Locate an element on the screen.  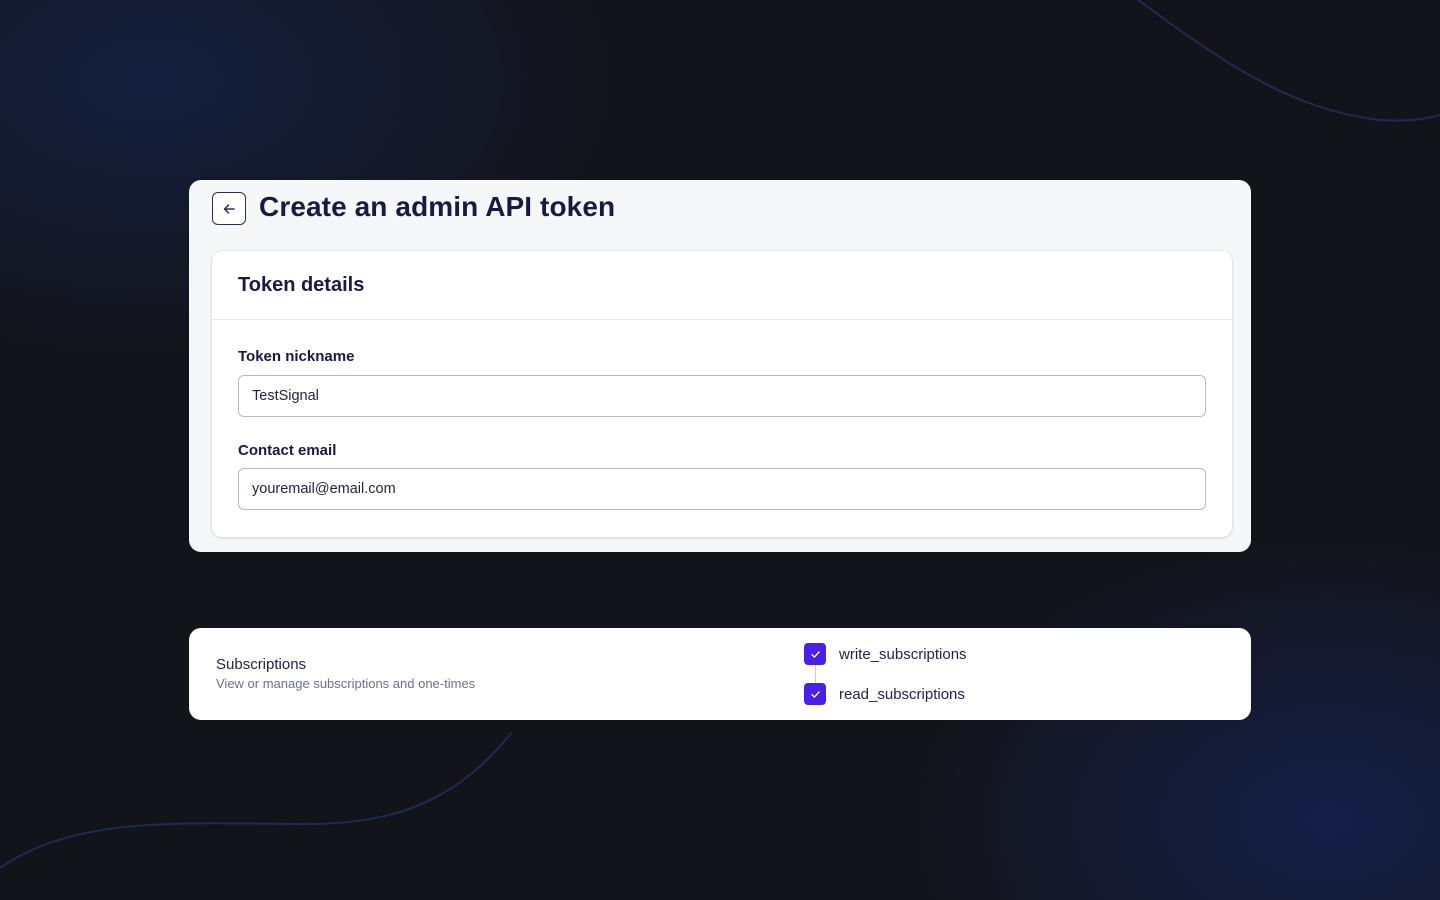
permission-write-subscriptions: write_subscriptions is located at coordinates (885, 654).